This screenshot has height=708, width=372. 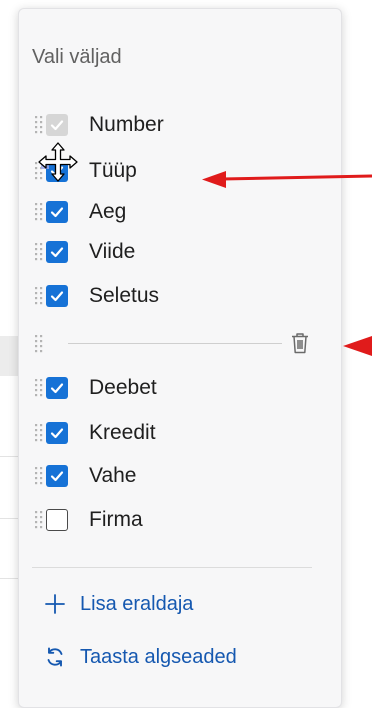 What do you see at coordinates (300, 343) in the screenshot?
I see `trash-icon` at bounding box center [300, 343].